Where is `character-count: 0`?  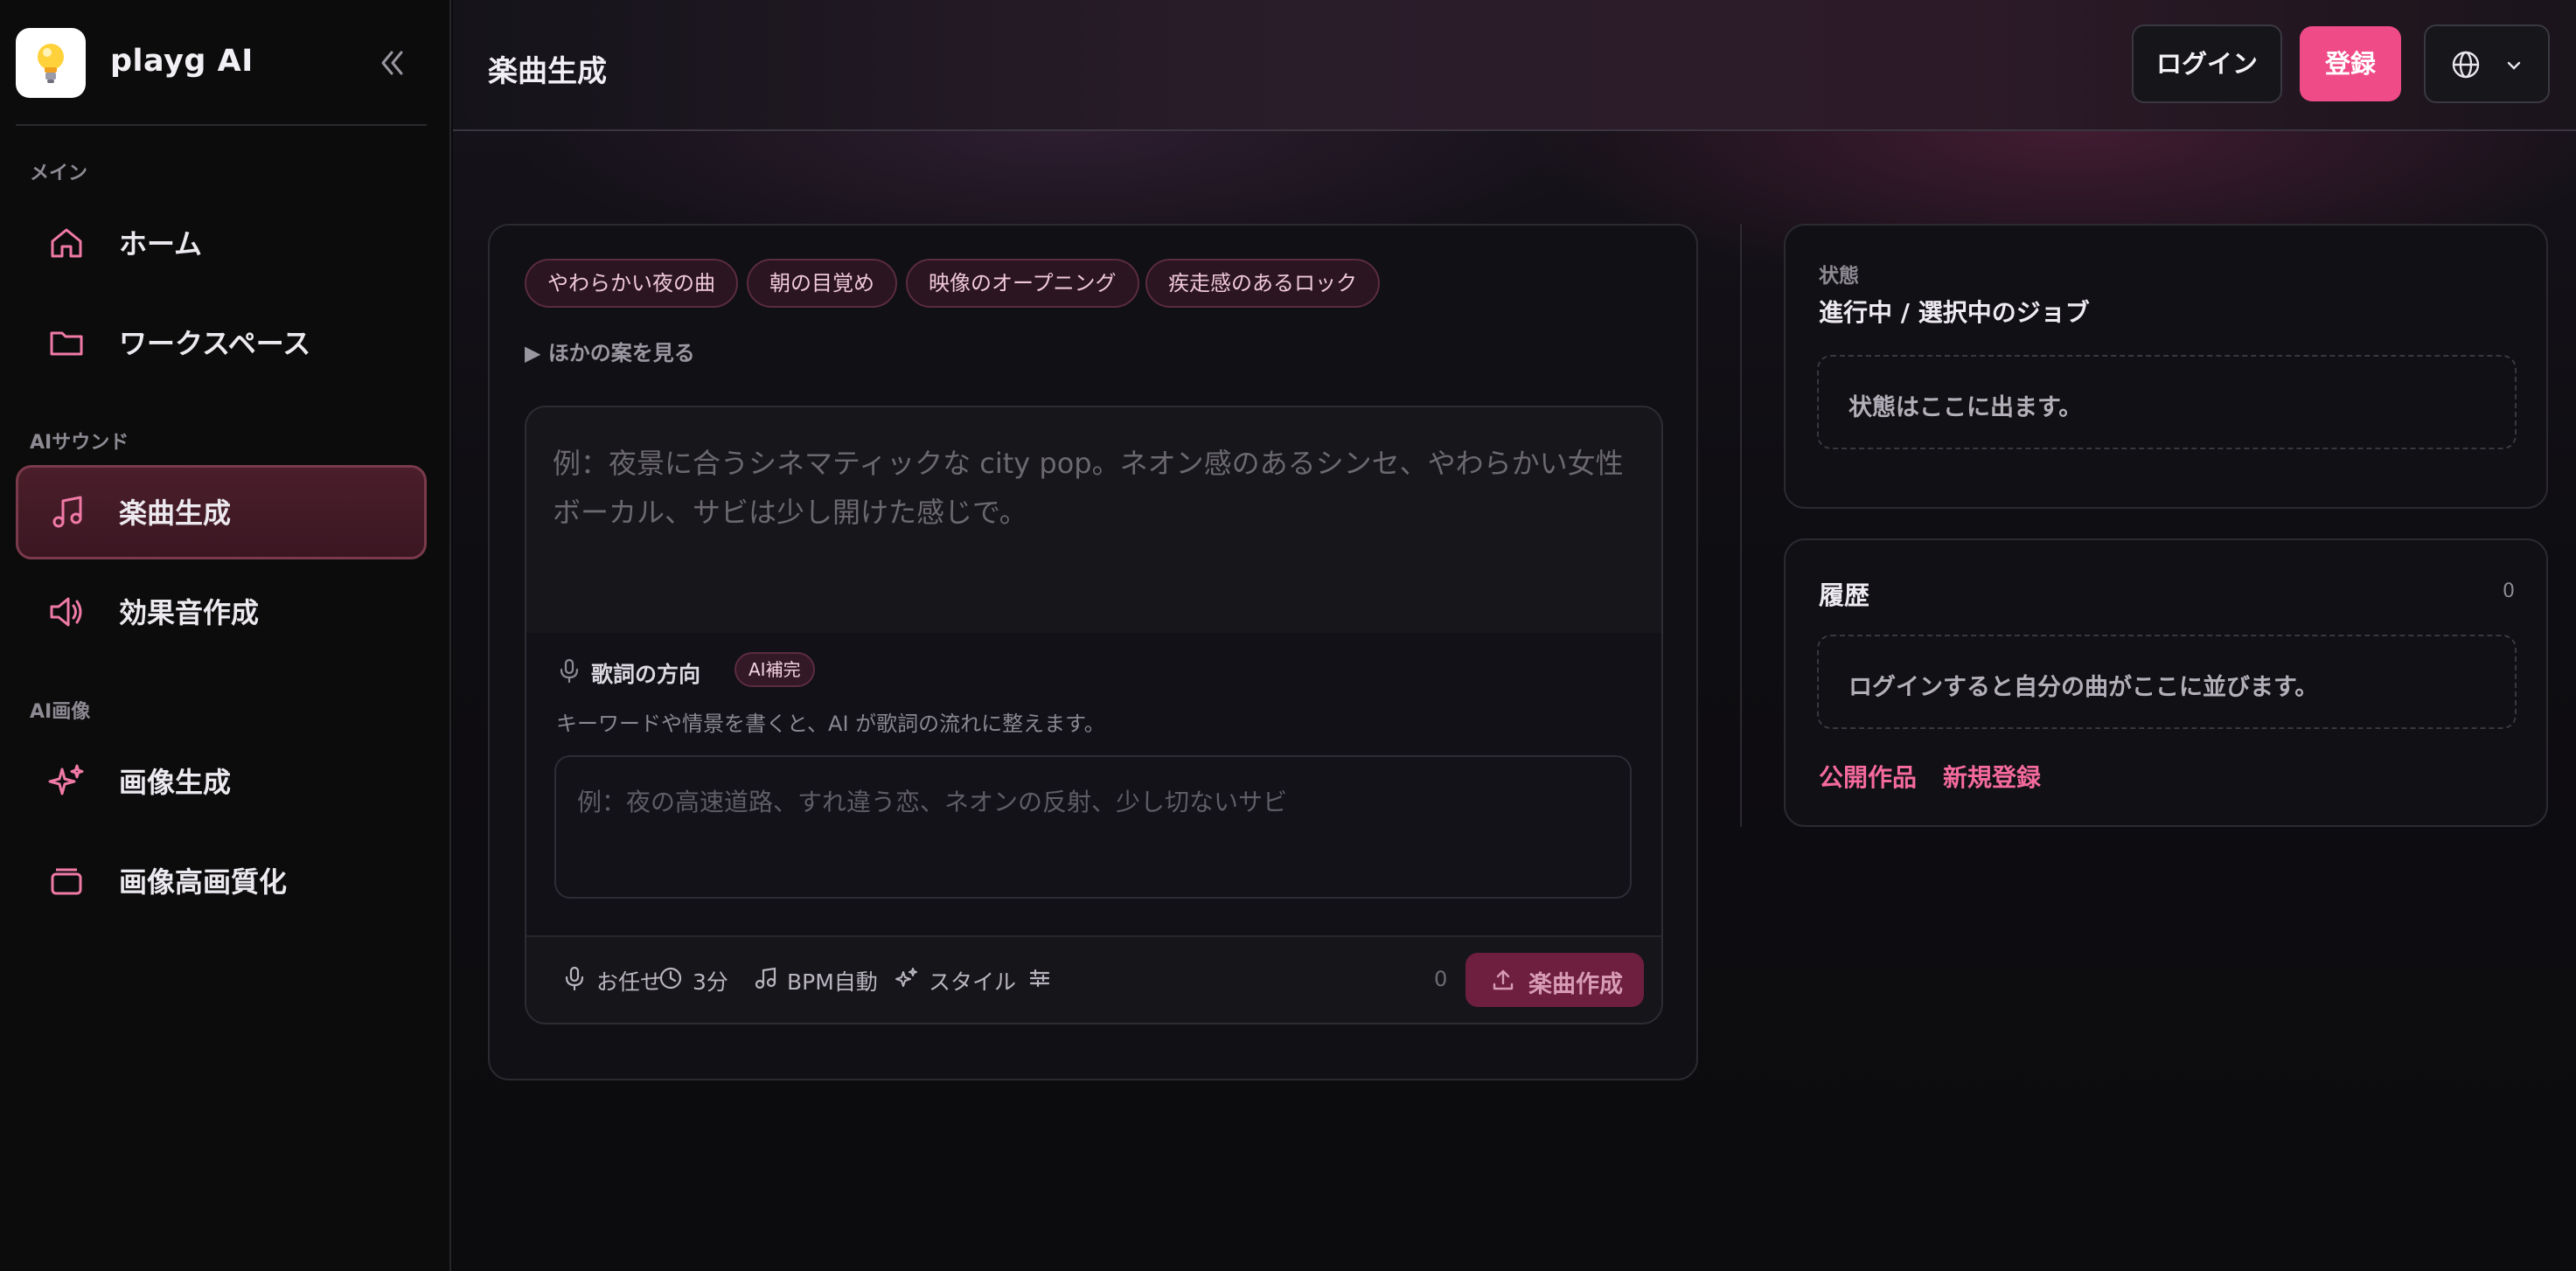 character-count: 0 is located at coordinates (1441, 979).